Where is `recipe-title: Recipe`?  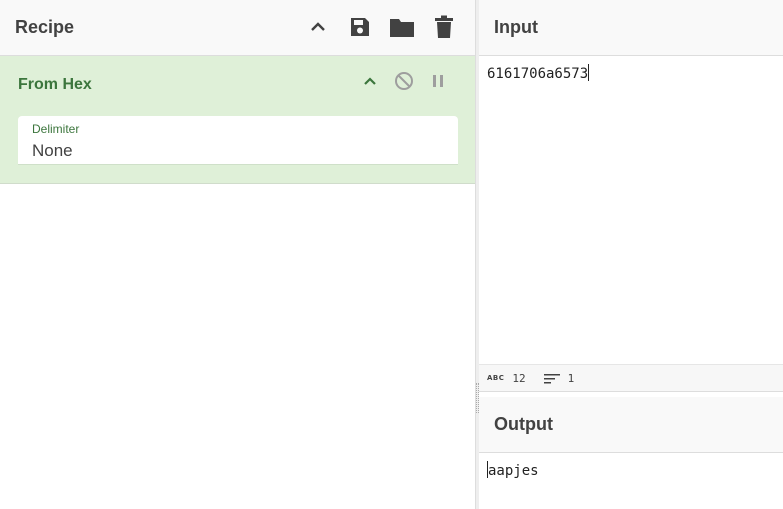 recipe-title: Recipe is located at coordinates (45, 27).